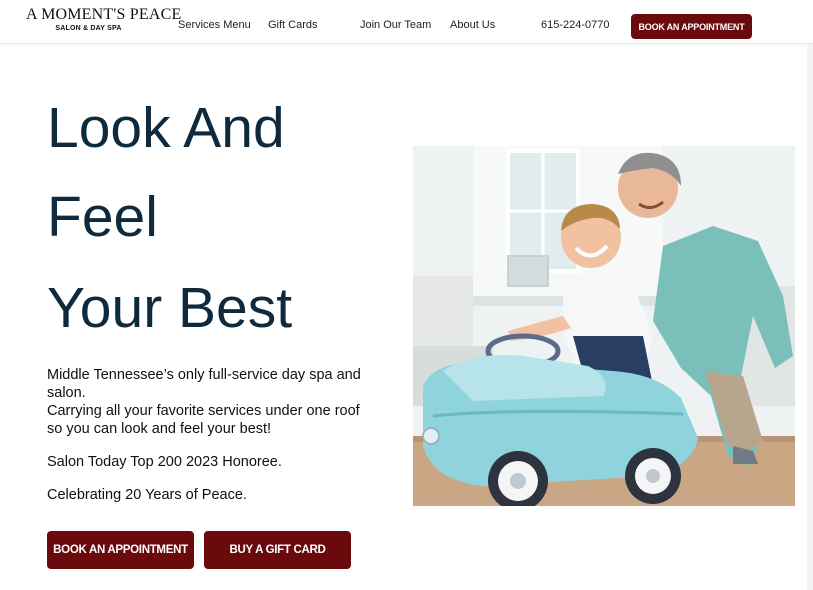  I want to click on logo-tagline: SALON & DAY SPA, so click(88, 28).